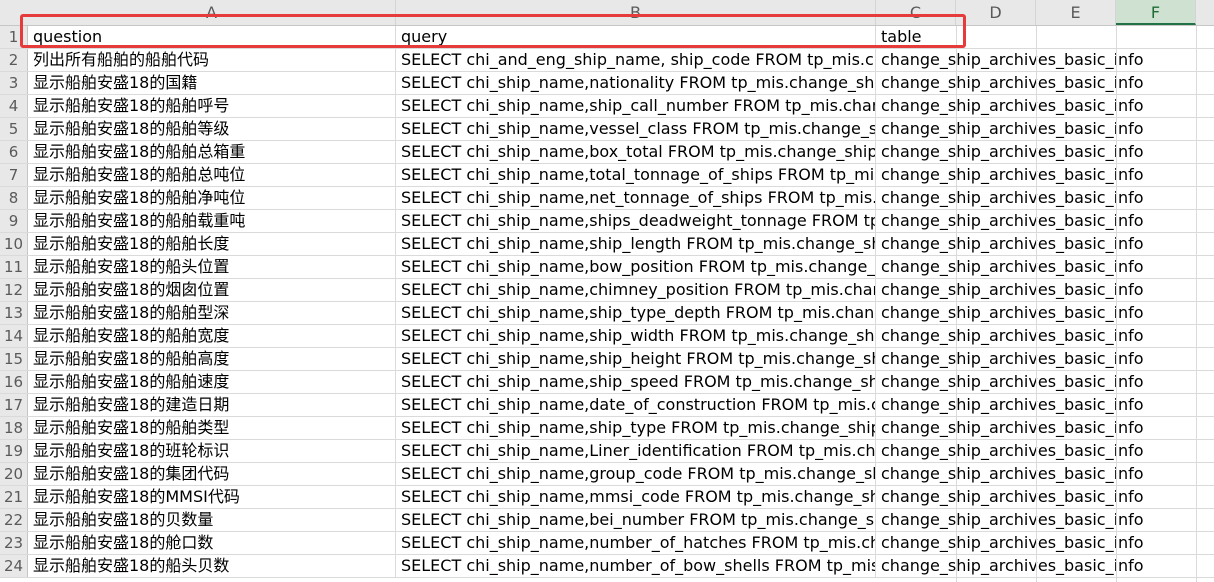  What do you see at coordinates (212, 428) in the screenshot?
I see `cell-question: 显示船舶安盛18的船舶类型` at bounding box center [212, 428].